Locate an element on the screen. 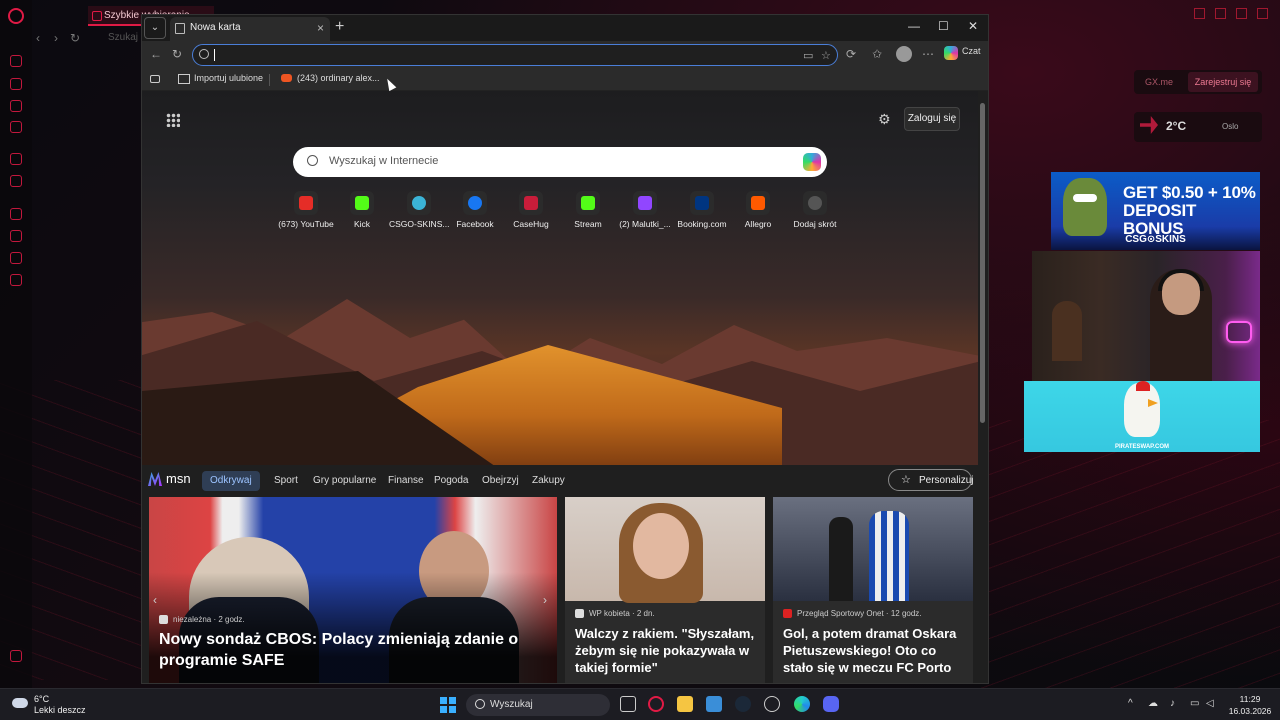 The width and height of the screenshot is (1280, 720). quicklink-kick: Kick is located at coordinates (362, 210).